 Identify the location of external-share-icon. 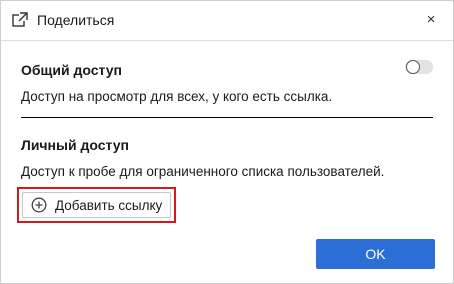
(20, 19).